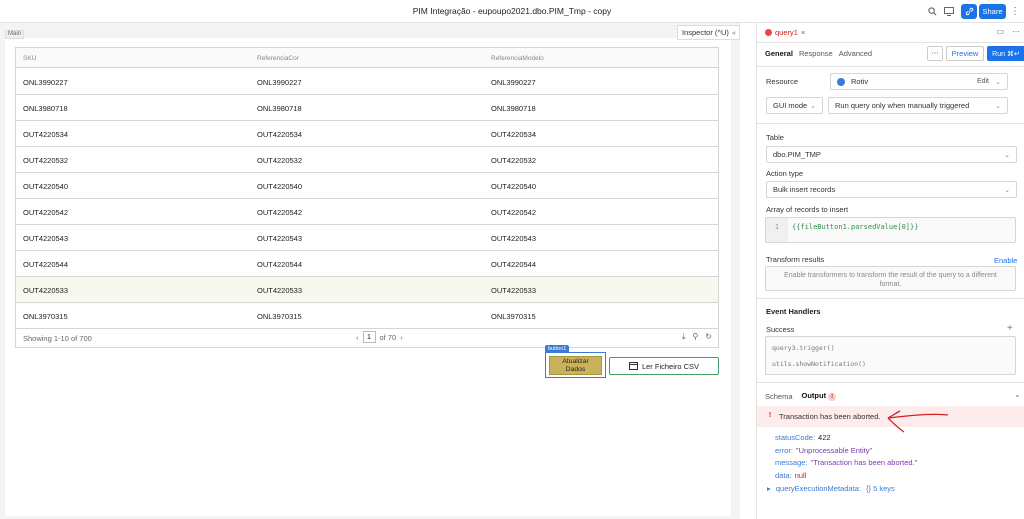 This screenshot has width=1024, height=519. I want to click on prev-page-icon: ‹, so click(357, 337).